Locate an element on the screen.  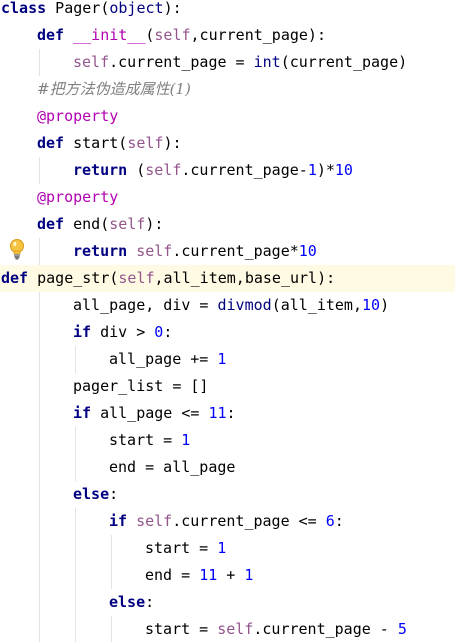
code-line: all_page, div = divmod(all_item,10) is located at coordinates (227, 305).